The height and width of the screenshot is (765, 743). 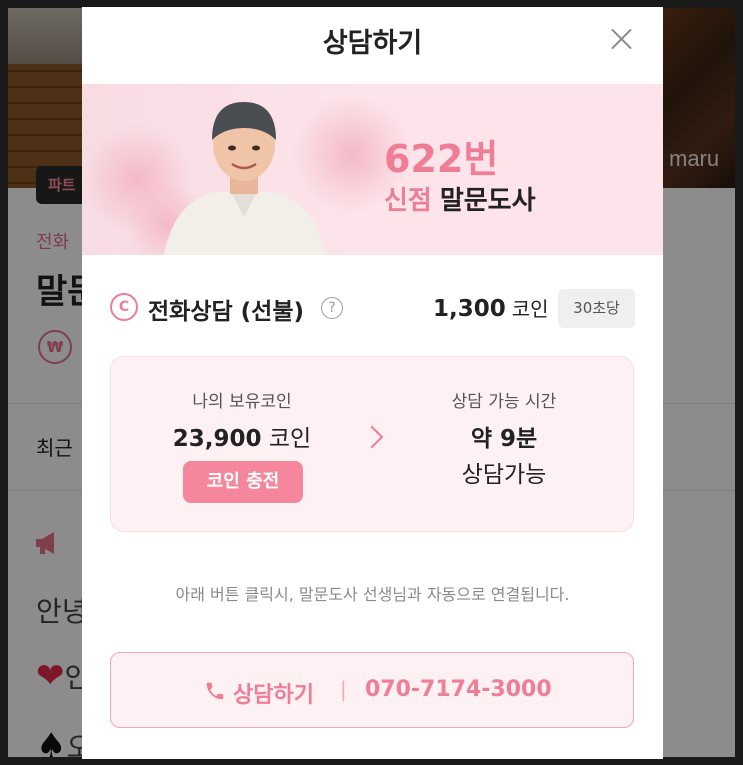 I want to click on price-value: 1,300, so click(x=469, y=309).